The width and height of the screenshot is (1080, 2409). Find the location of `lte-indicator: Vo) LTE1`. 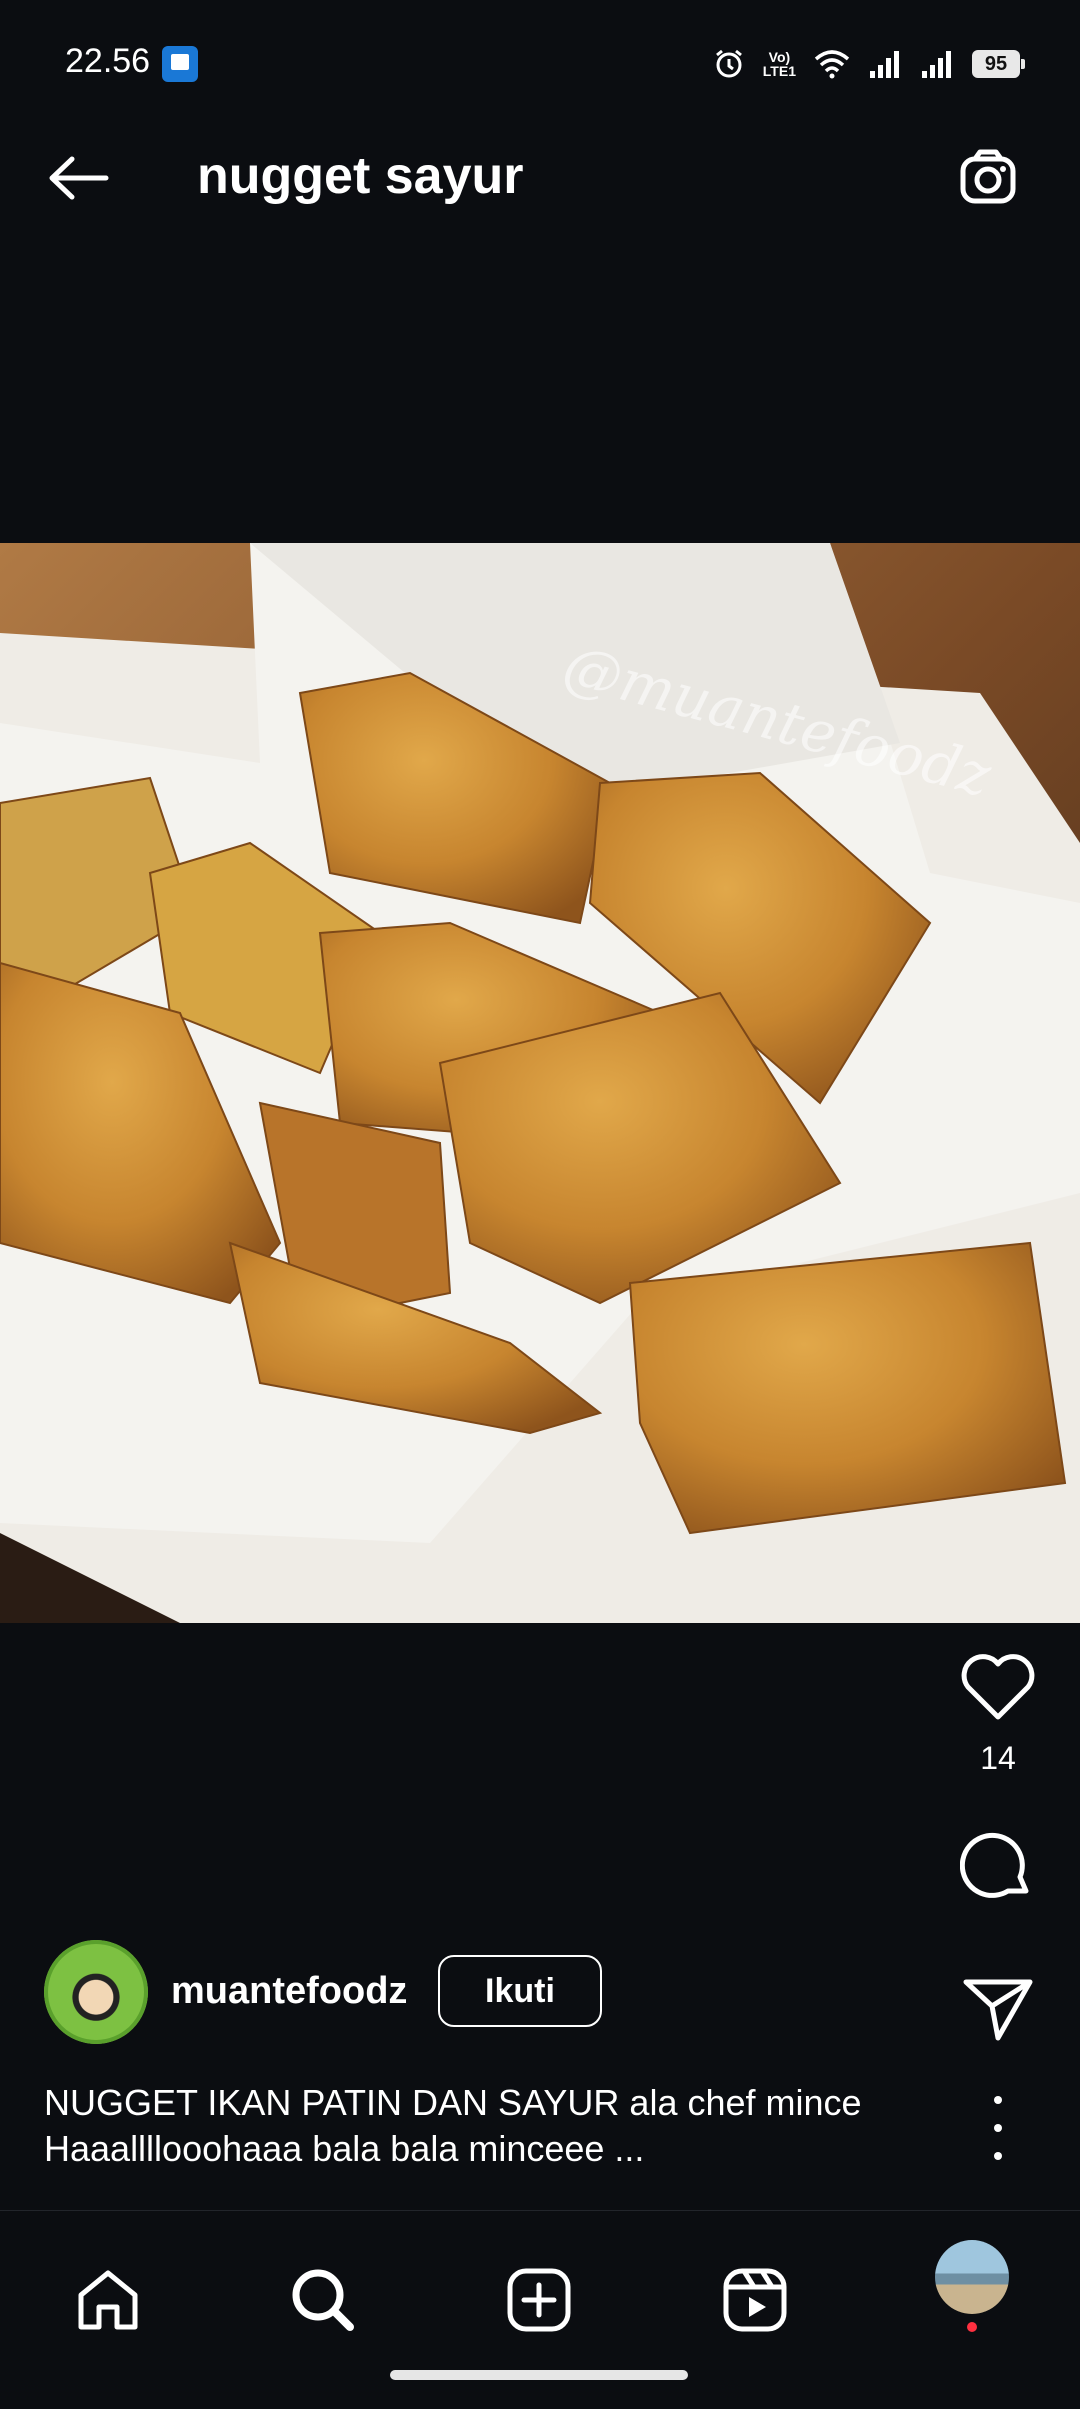

lte-indicator: Vo) LTE1 is located at coordinates (779, 64).